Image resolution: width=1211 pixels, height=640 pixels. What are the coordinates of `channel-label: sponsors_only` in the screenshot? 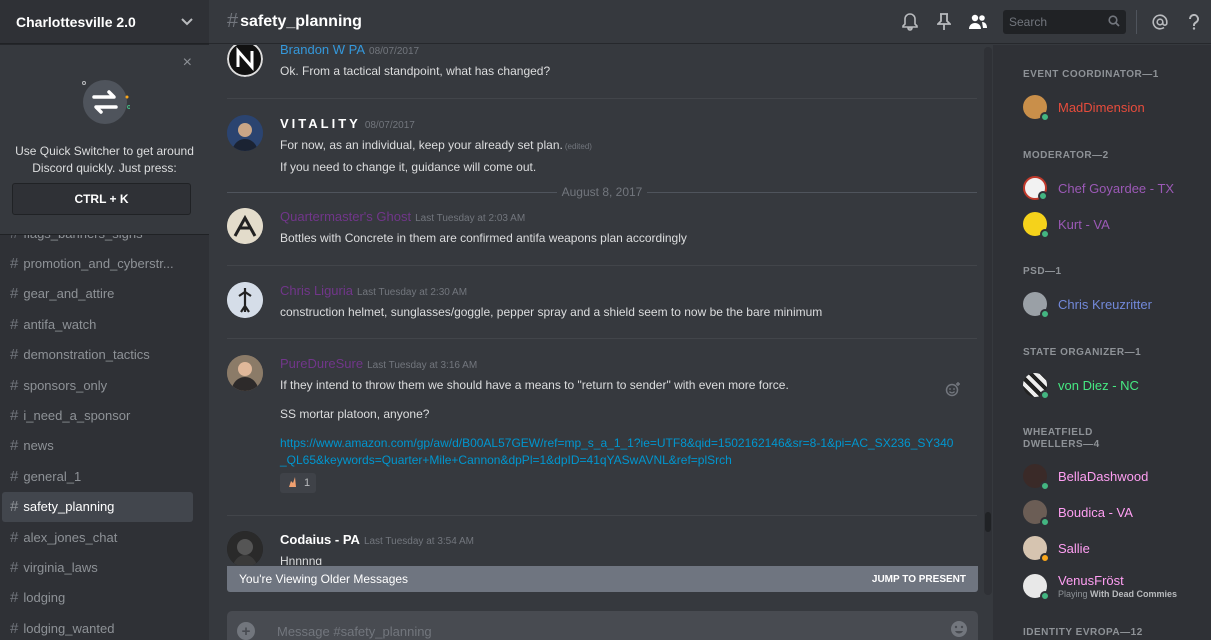 It's located at (65, 385).